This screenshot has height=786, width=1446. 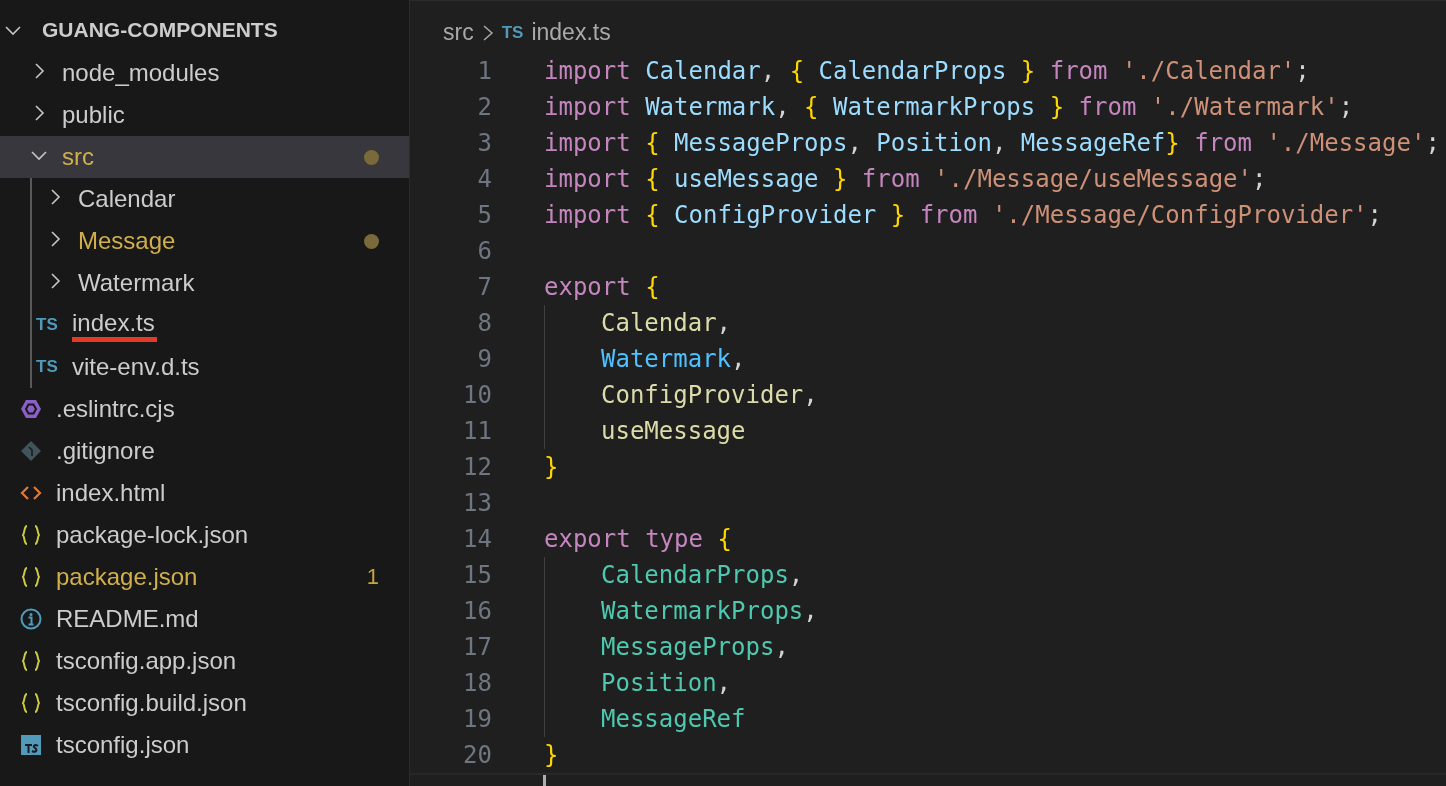 I want to click on line-number: 18, so click(x=477, y=683).